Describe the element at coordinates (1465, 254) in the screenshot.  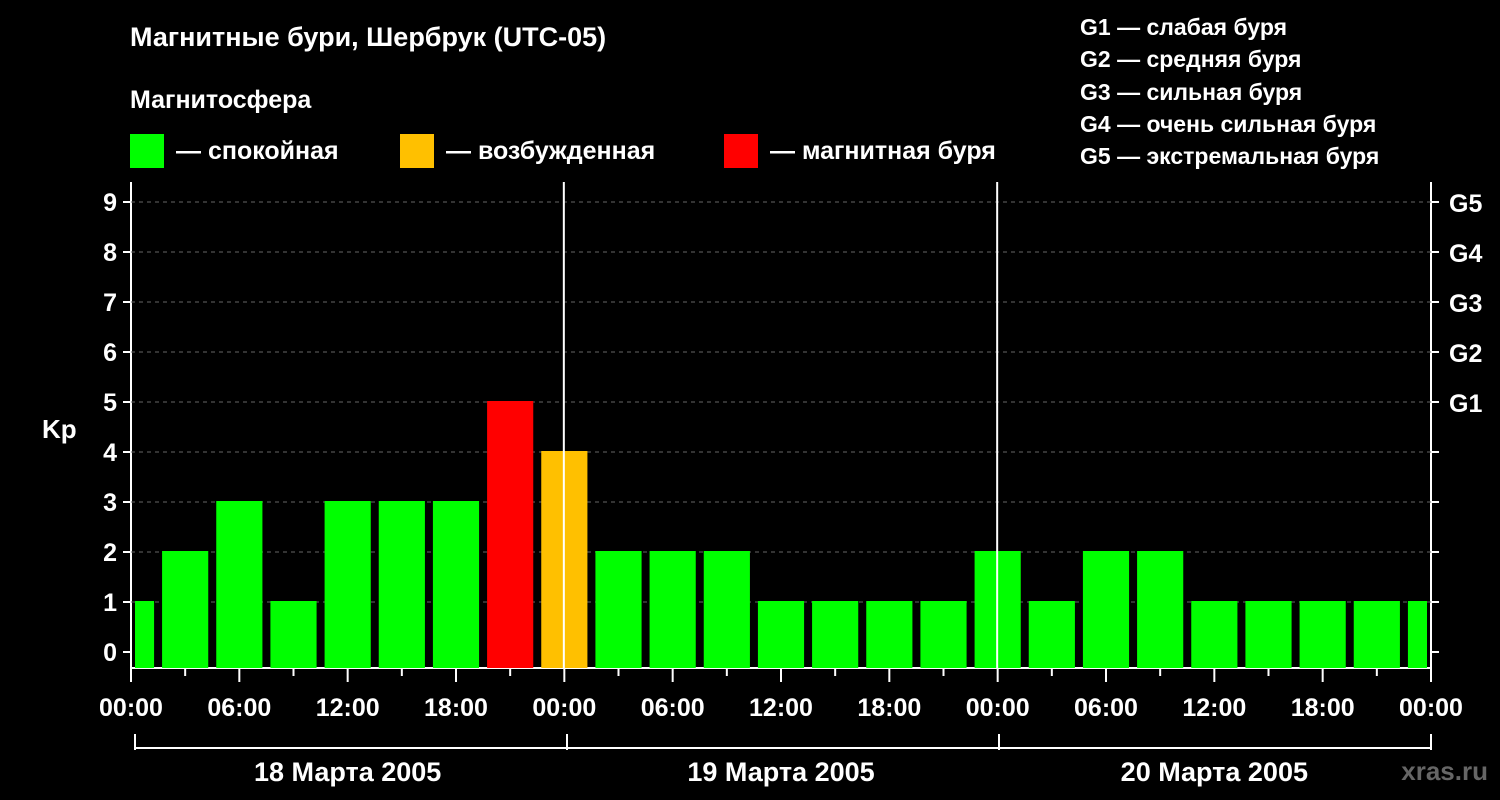
I see `g-level-label: G4` at that location.